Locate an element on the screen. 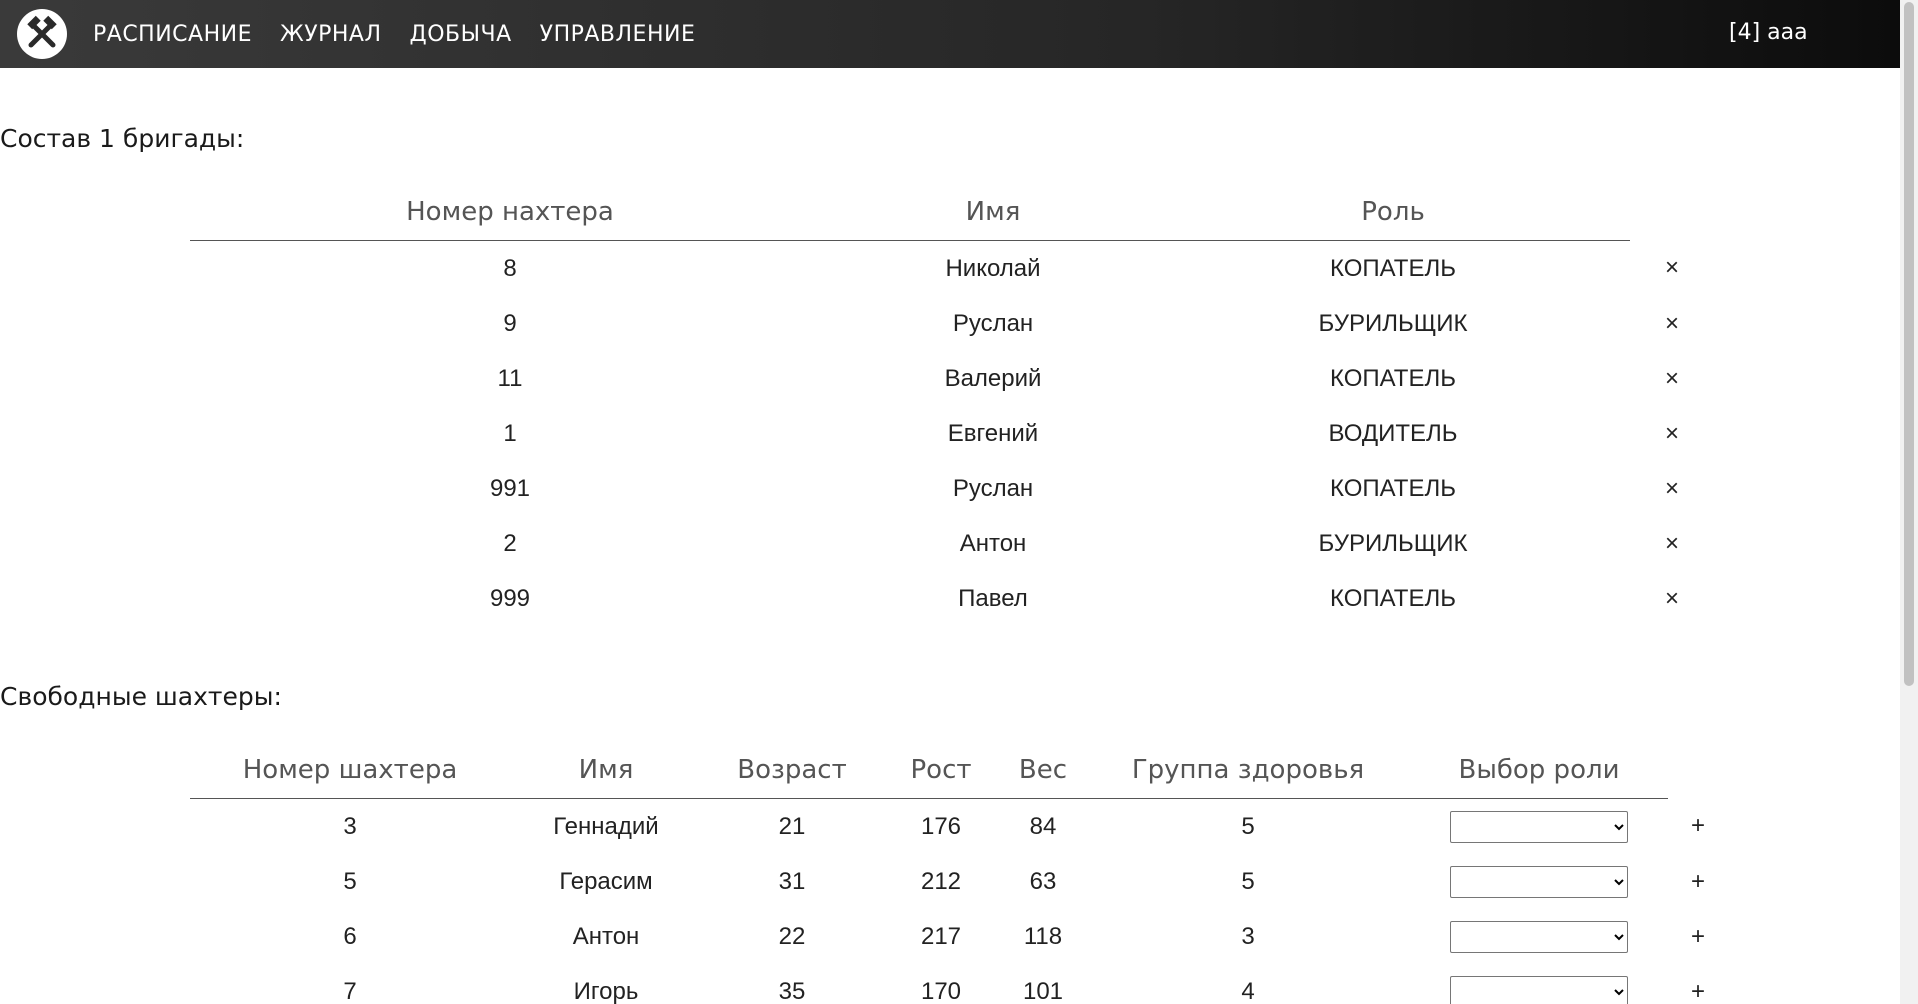 The width and height of the screenshot is (1918, 1004). miner-height: 217 is located at coordinates (941, 936).